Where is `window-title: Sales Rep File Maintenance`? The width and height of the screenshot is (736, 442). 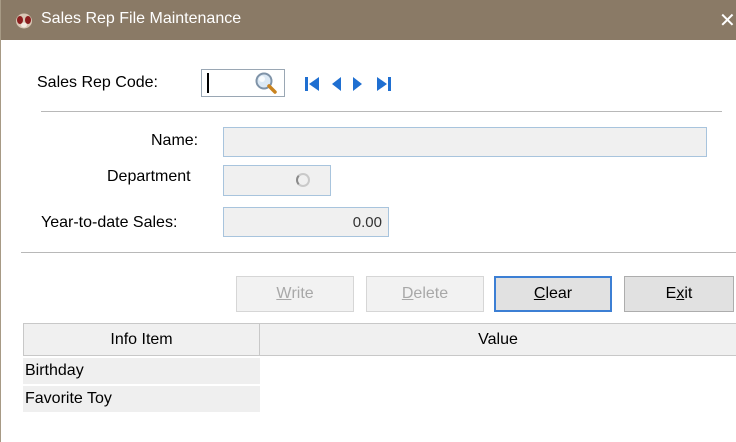
window-title: Sales Rep File Maintenance is located at coordinates (141, 18).